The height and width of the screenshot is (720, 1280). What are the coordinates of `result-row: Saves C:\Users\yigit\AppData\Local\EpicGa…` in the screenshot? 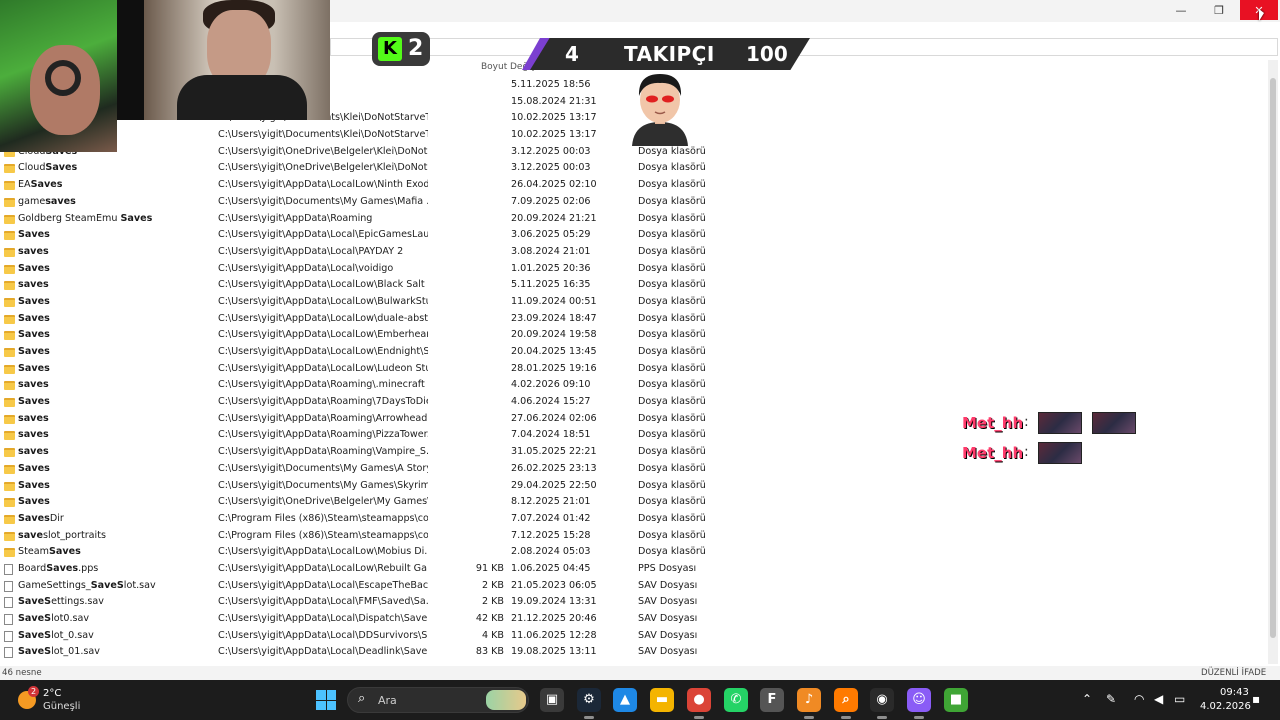 It's located at (360, 235).